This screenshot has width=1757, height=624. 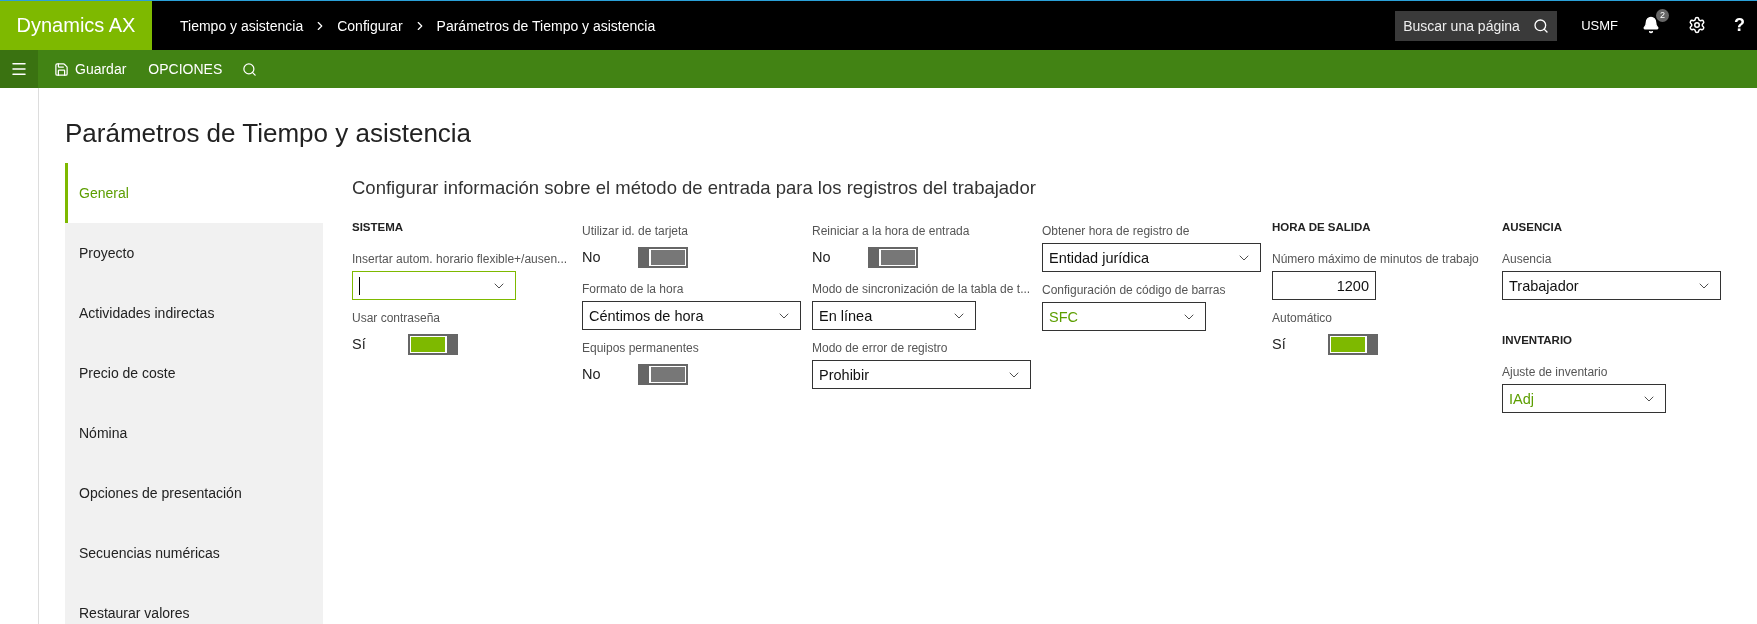 I want to click on breadcrumb-link: Tiempo y asistencia, so click(x=242, y=25).